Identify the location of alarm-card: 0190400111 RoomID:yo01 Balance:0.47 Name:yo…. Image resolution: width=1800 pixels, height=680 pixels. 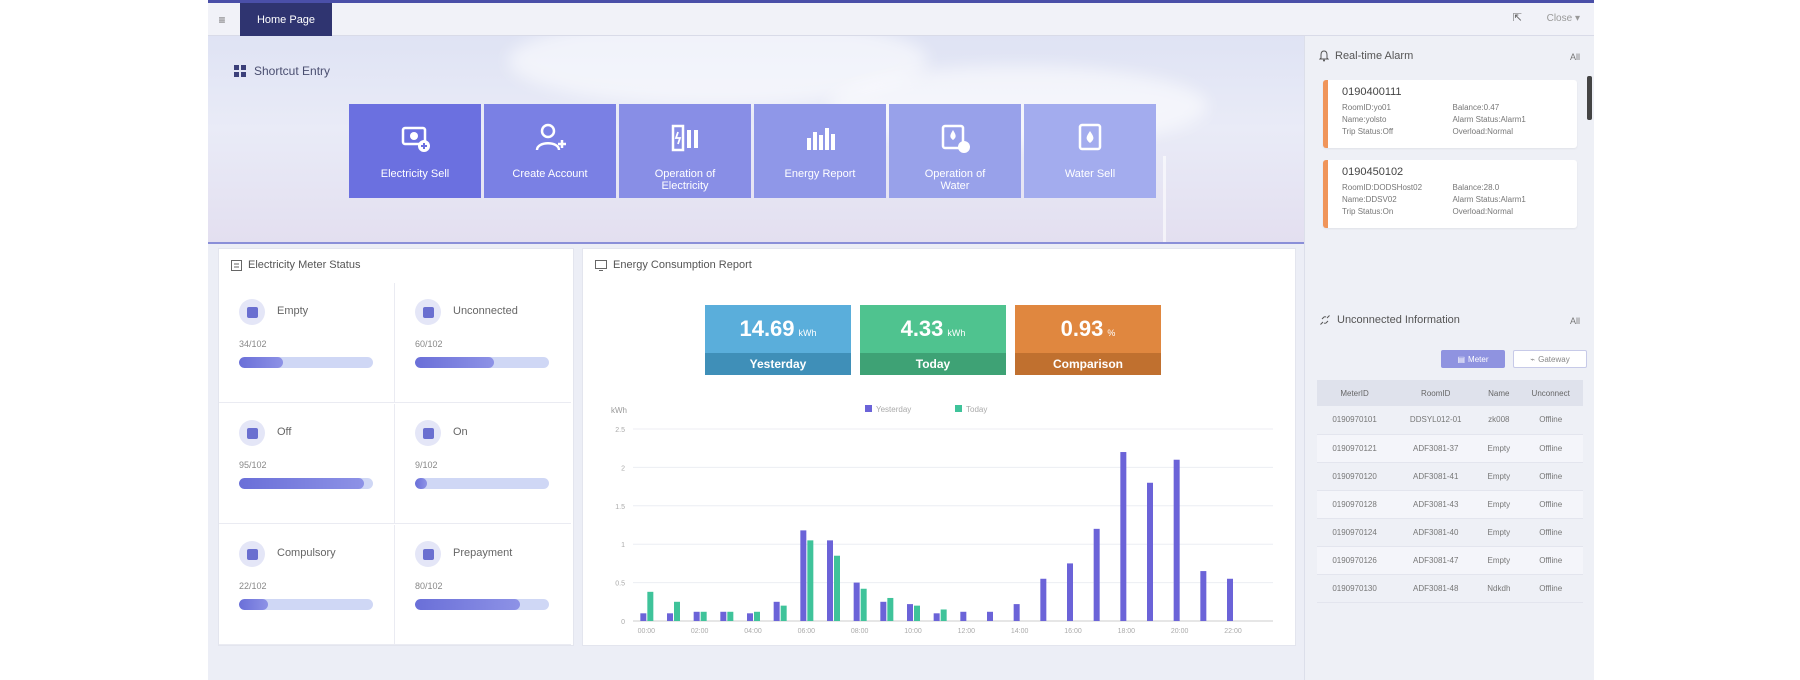
(1450, 114).